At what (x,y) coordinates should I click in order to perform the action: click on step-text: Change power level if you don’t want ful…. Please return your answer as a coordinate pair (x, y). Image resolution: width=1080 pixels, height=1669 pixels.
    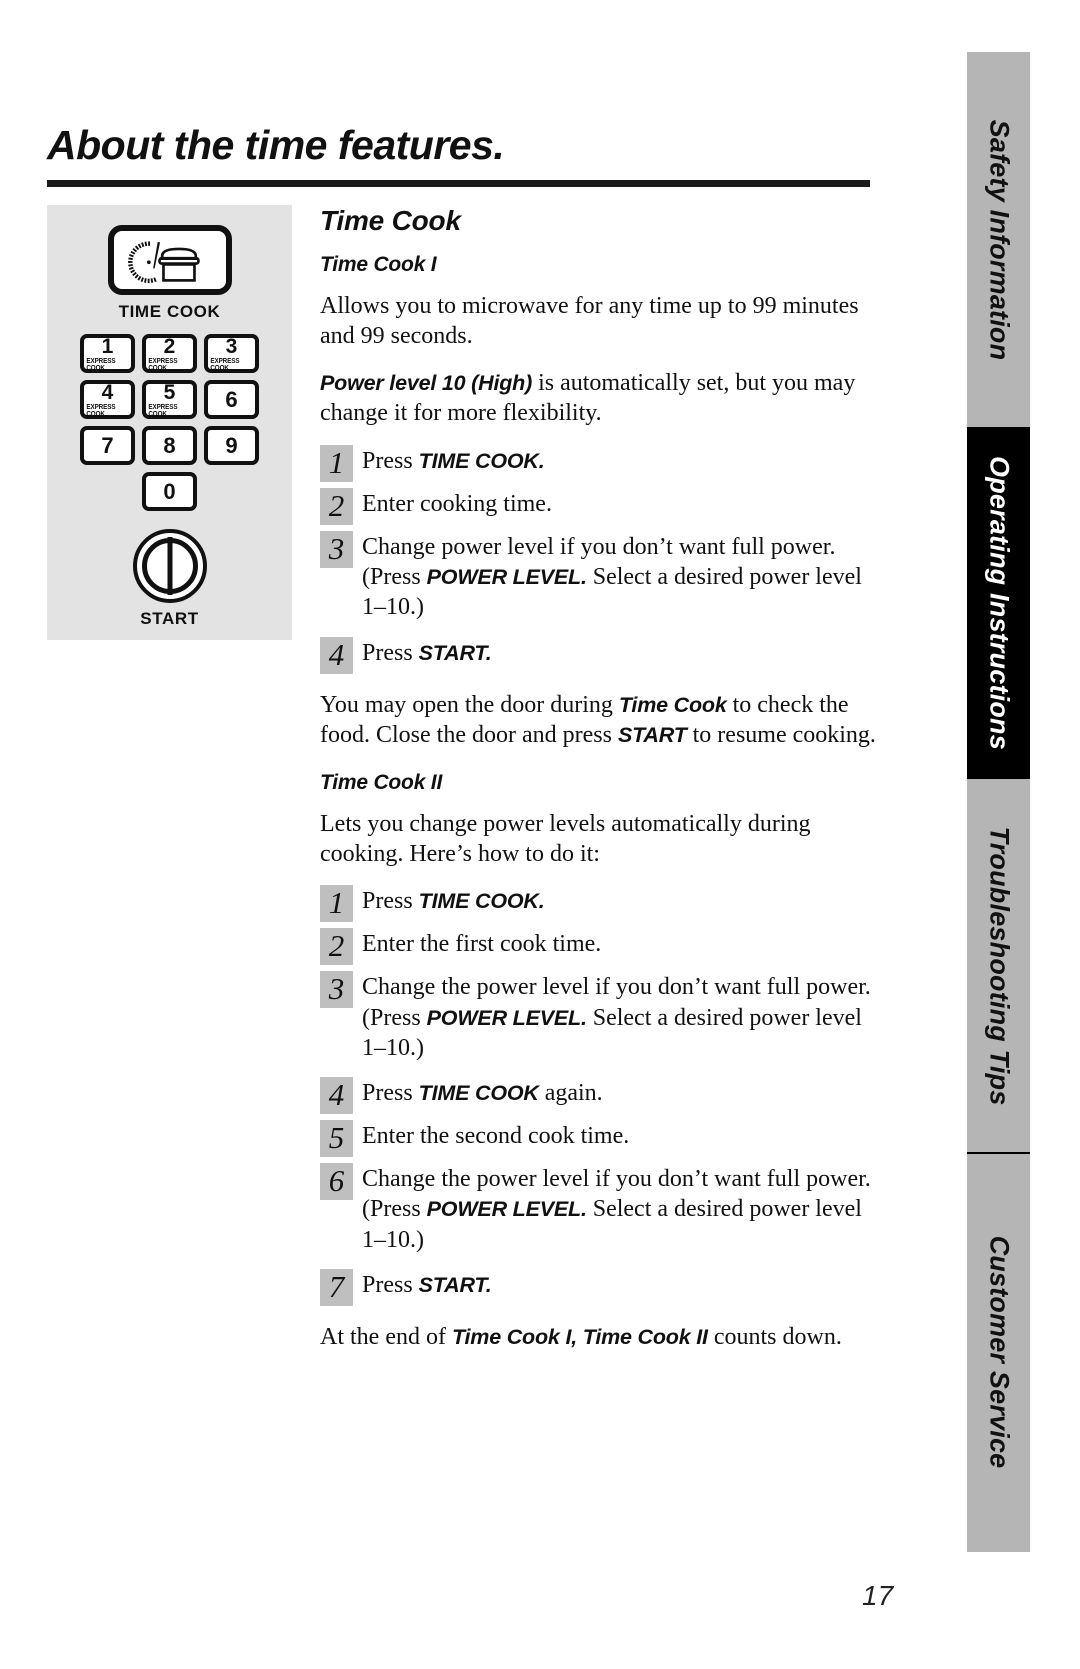
    Looking at the image, I should click on (621, 577).